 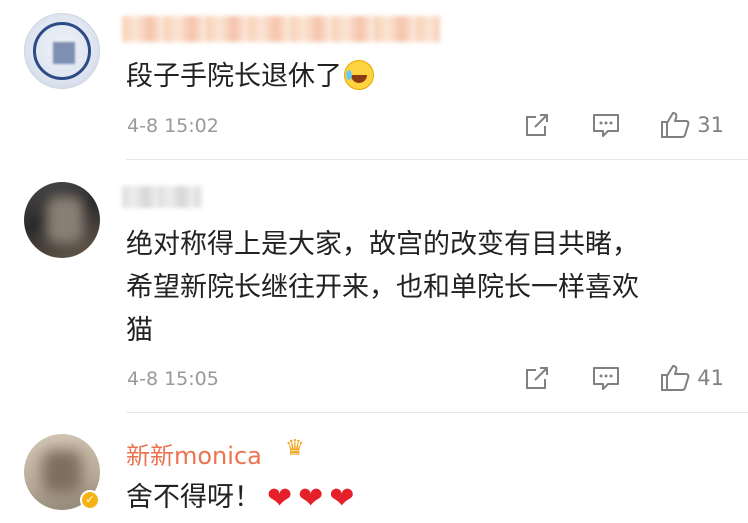 What do you see at coordinates (382, 287) in the screenshot?
I see `comment-text-line: 希望新院长继往开来，也和单院长一样喜欢` at bounding box center [382, 287].